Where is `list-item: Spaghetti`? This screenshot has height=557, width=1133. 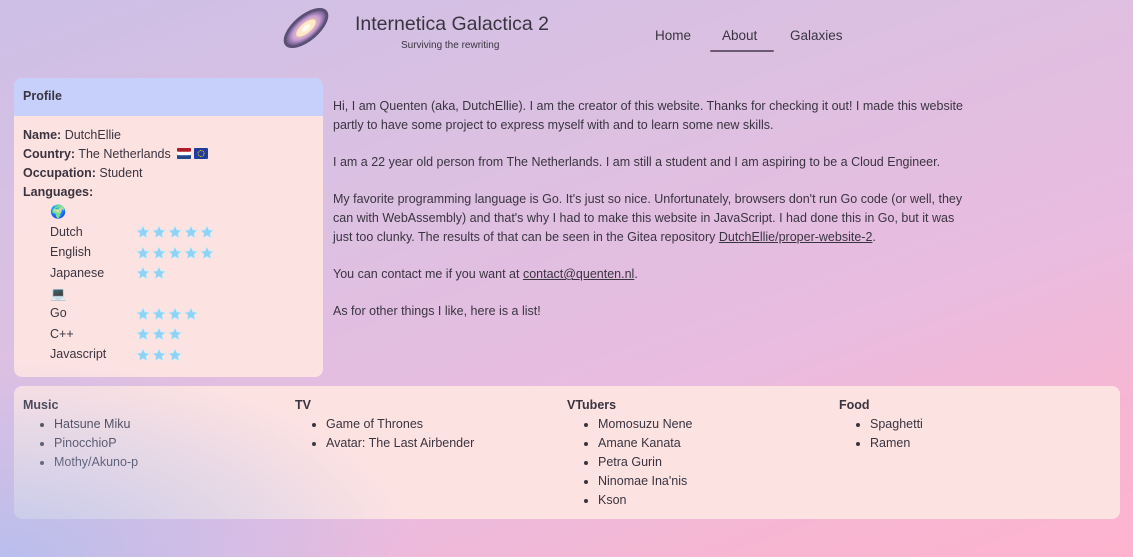
list-item: Spaghetti is located at coordinates (896, 424).